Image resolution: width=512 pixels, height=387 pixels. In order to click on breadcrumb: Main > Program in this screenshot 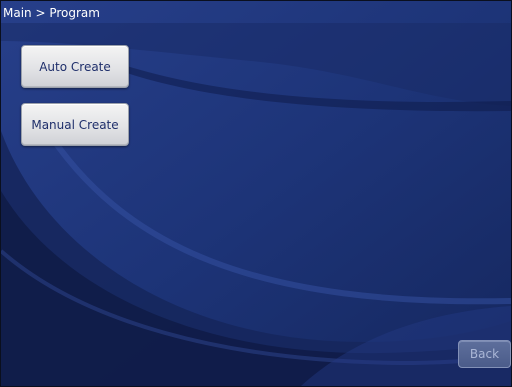, I will do `click(51, 13)`.